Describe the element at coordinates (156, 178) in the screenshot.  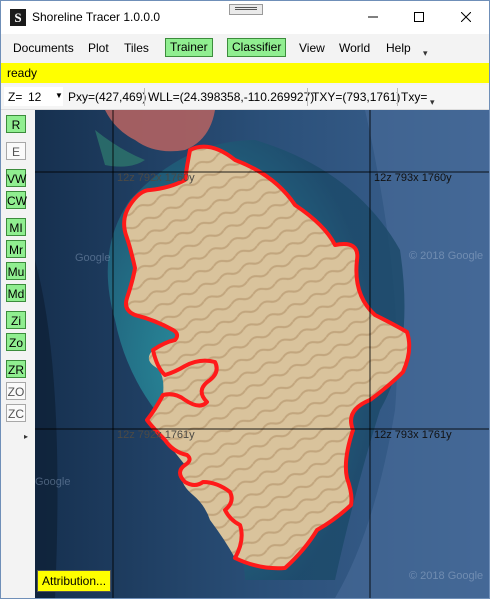
I see `tile-label: 12z 792x 1760y` at that location.